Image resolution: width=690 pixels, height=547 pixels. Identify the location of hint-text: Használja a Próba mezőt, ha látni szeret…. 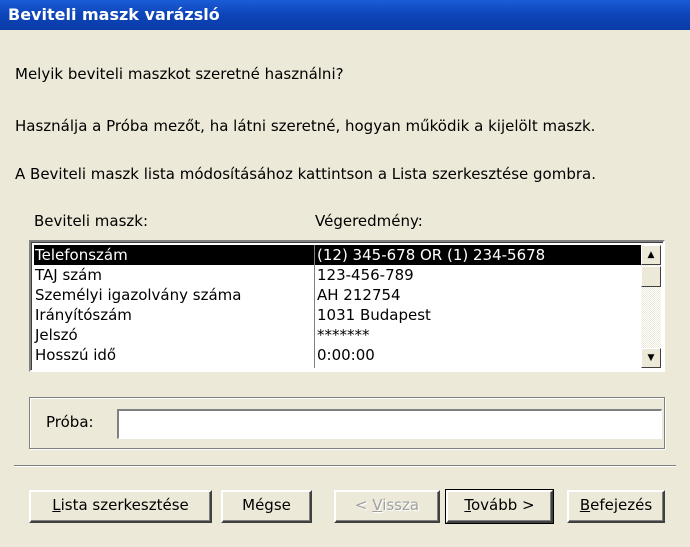
(305, 126).